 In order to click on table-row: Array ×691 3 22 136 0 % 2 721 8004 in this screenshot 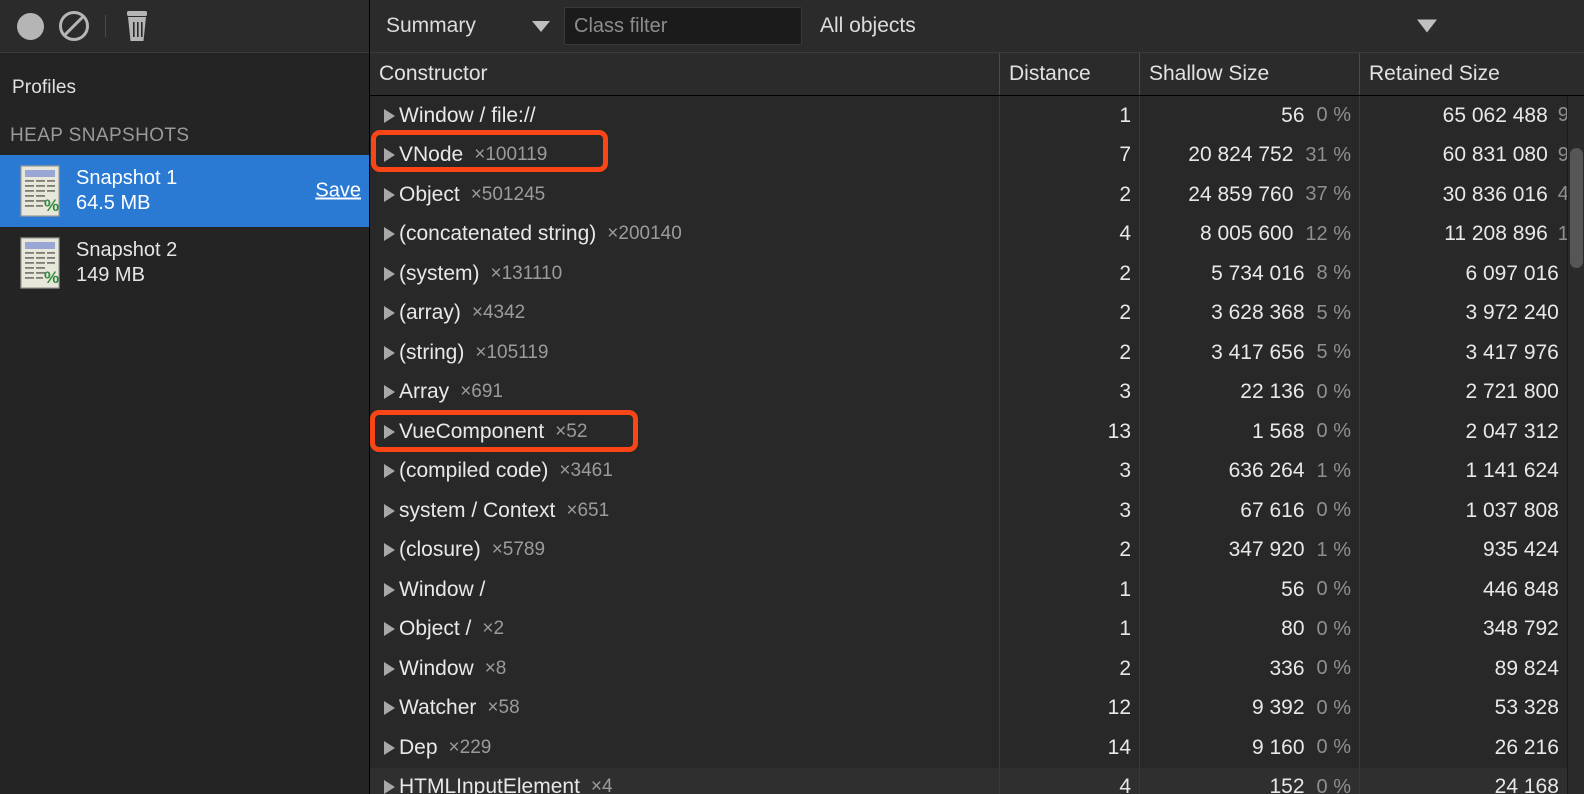, I will do `click(977, 392)`.